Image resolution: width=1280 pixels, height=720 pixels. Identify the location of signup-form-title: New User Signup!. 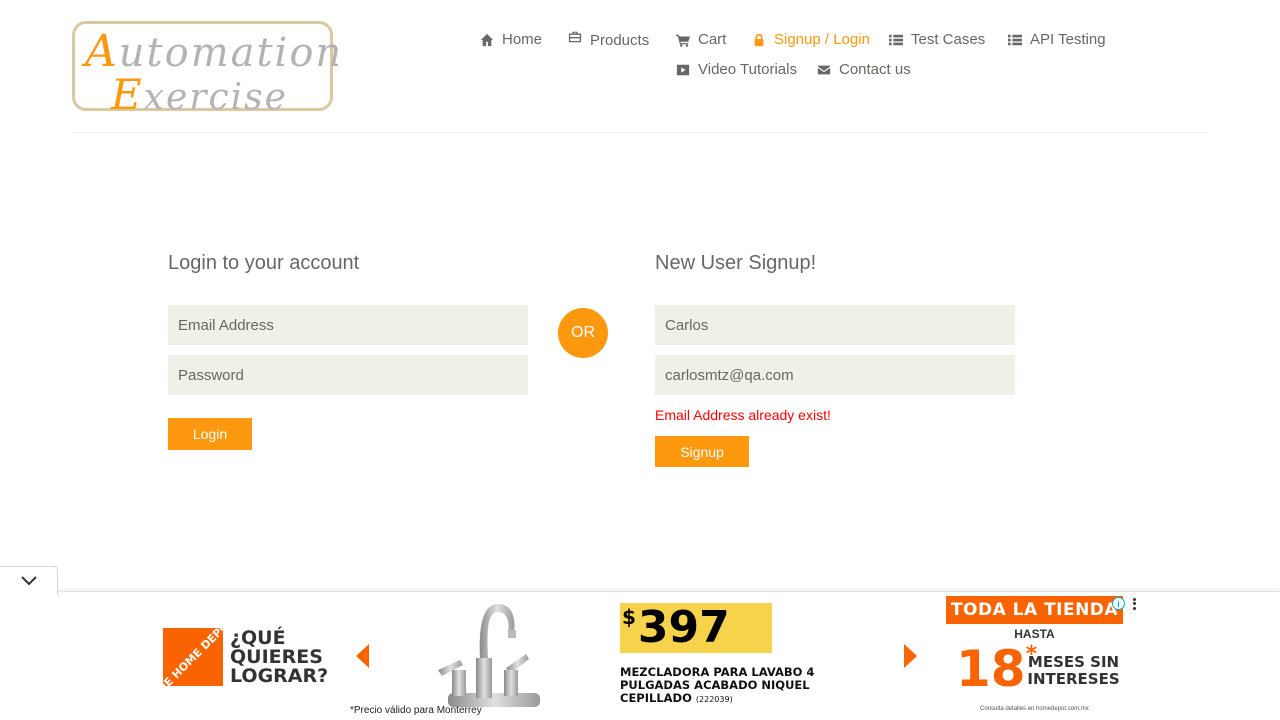
(736, 263).